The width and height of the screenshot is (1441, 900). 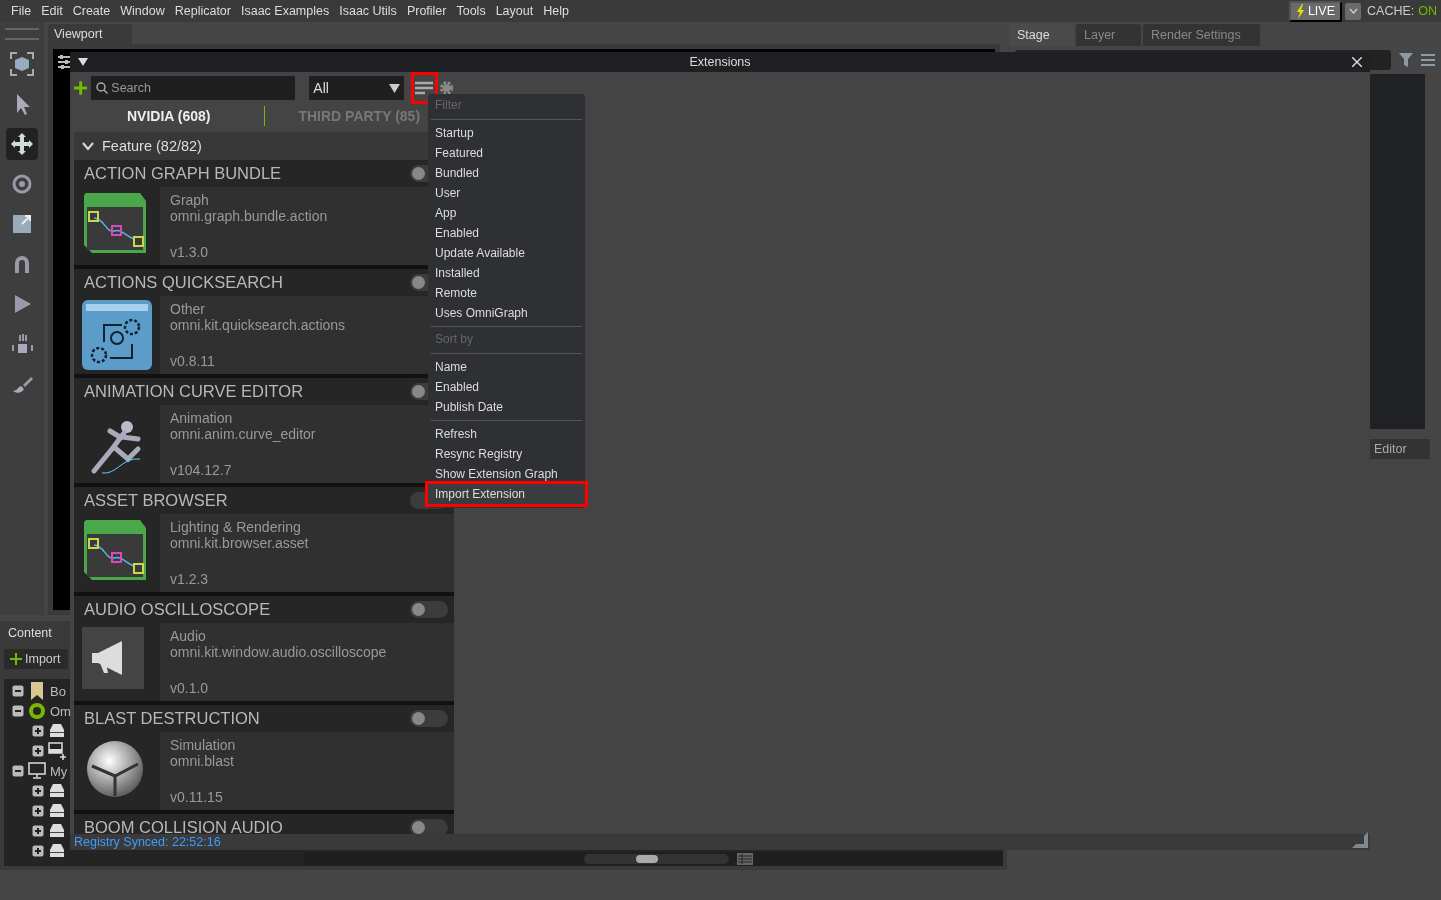 What do you see at coordinates (172, 718) in the screenshot?
I see `extension-title: BLAST DESTRUCTION` at bounding box center [172, 718].